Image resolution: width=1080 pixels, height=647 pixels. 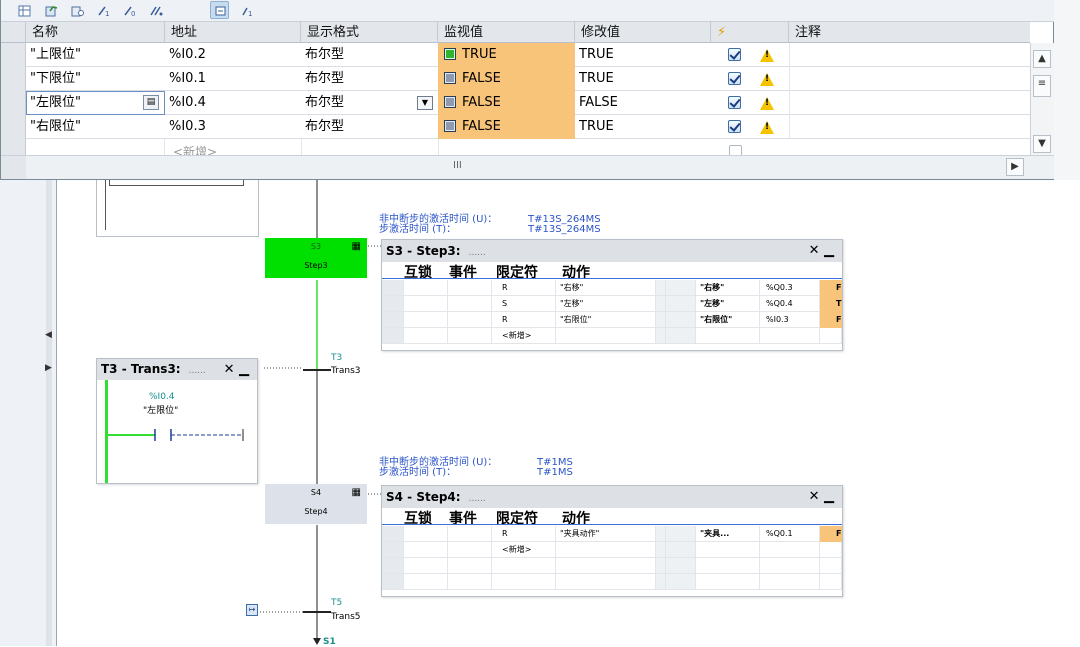 I want to click on name-cell: "右限位", so click(x=95, y=127).